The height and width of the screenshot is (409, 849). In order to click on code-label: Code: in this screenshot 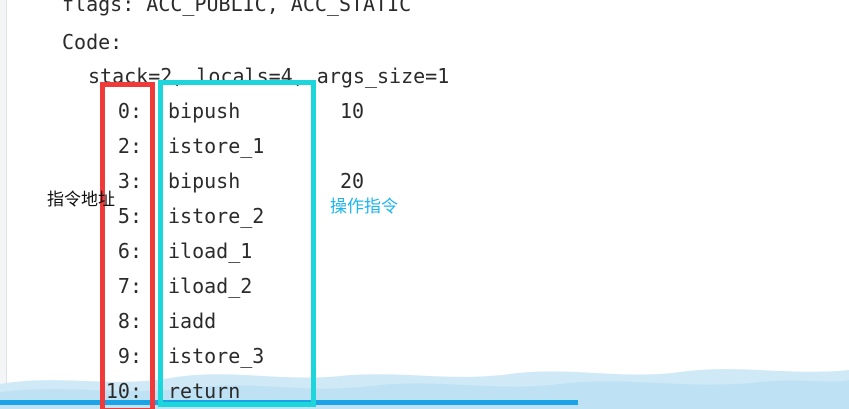, I will do `click(92, 42)`.